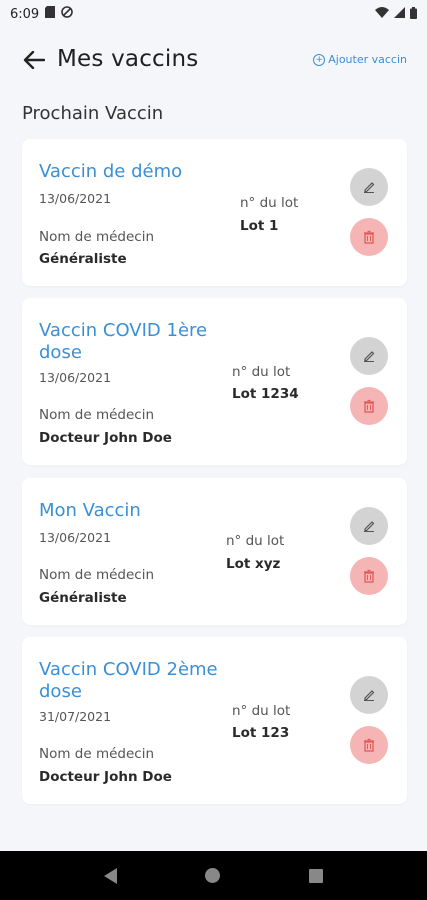 The height and width of the screenshot is (900, 427). Describe the element at coordinates (253, 564) in the screenshot. I see `lot-number: Lot xyz` at that location.